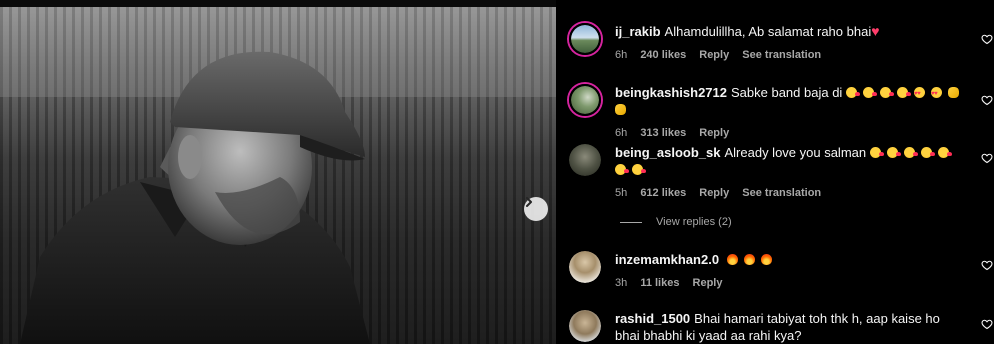  What do you see at coordinates (536, 209) in the screenshot?
I see `next-image-button` at bounding box center [536, 209].